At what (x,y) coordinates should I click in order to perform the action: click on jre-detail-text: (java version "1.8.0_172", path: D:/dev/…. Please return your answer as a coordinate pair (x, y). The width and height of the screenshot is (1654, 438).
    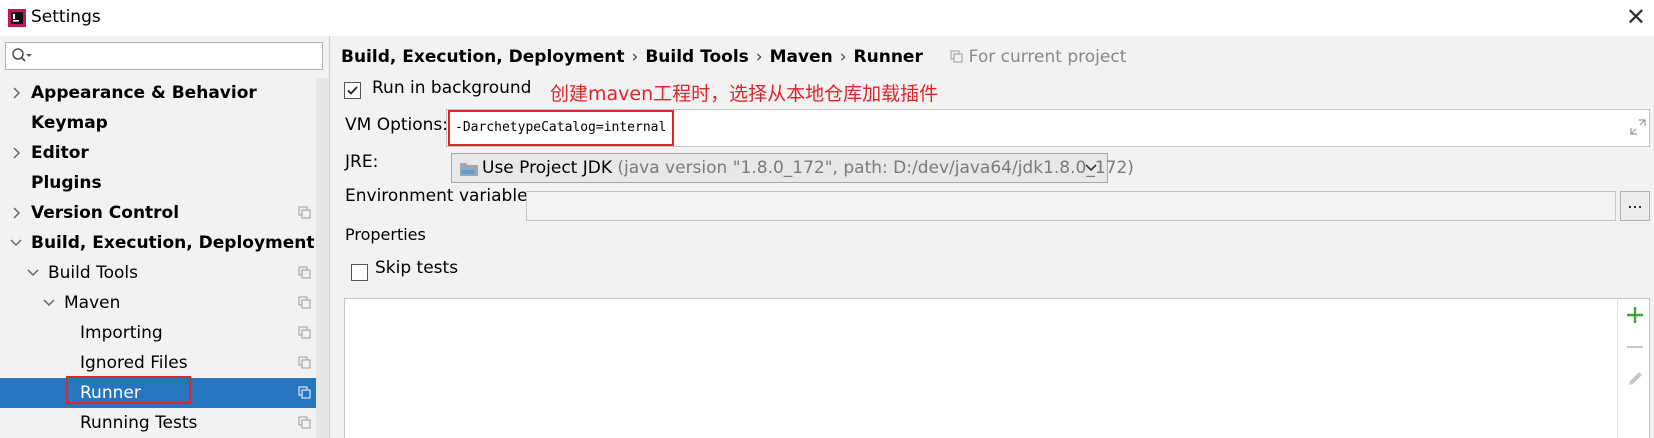
    Looking at the image, I should click on (875, 168).